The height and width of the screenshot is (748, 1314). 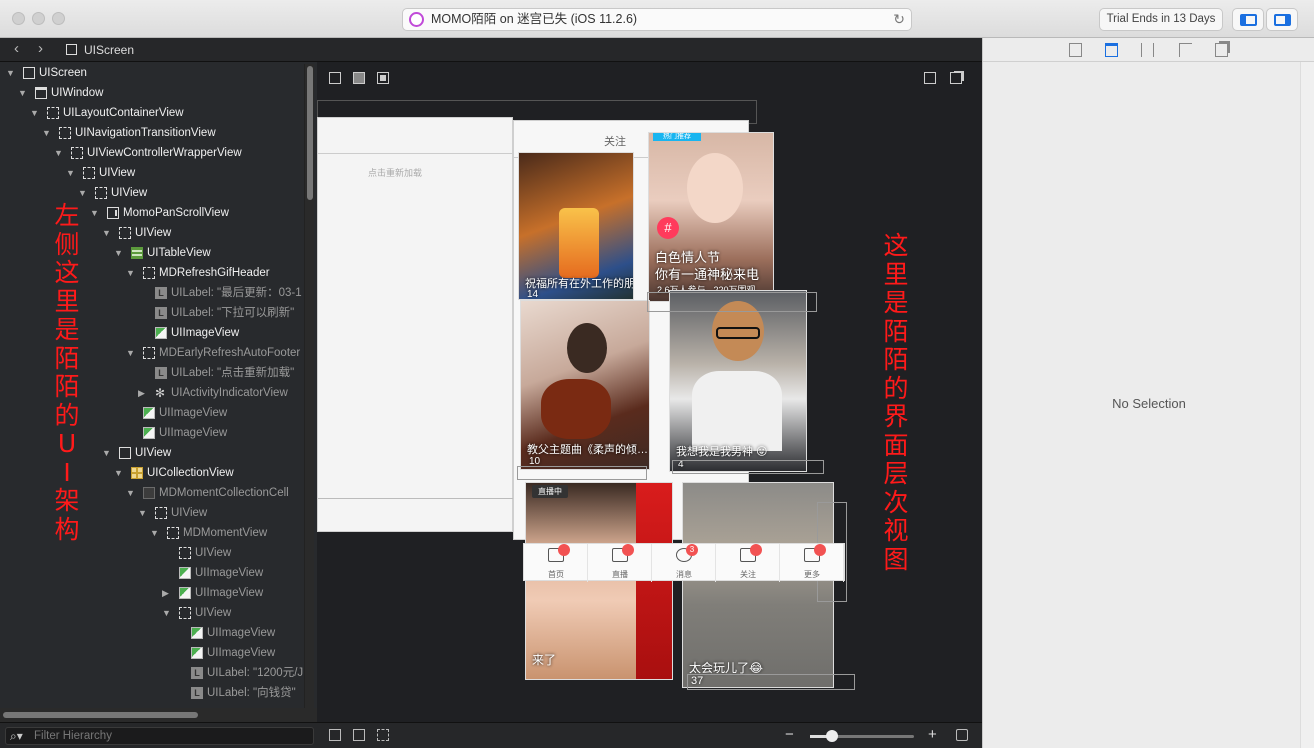 I want to click on zoom-window-button, so click(x=58, y=18).